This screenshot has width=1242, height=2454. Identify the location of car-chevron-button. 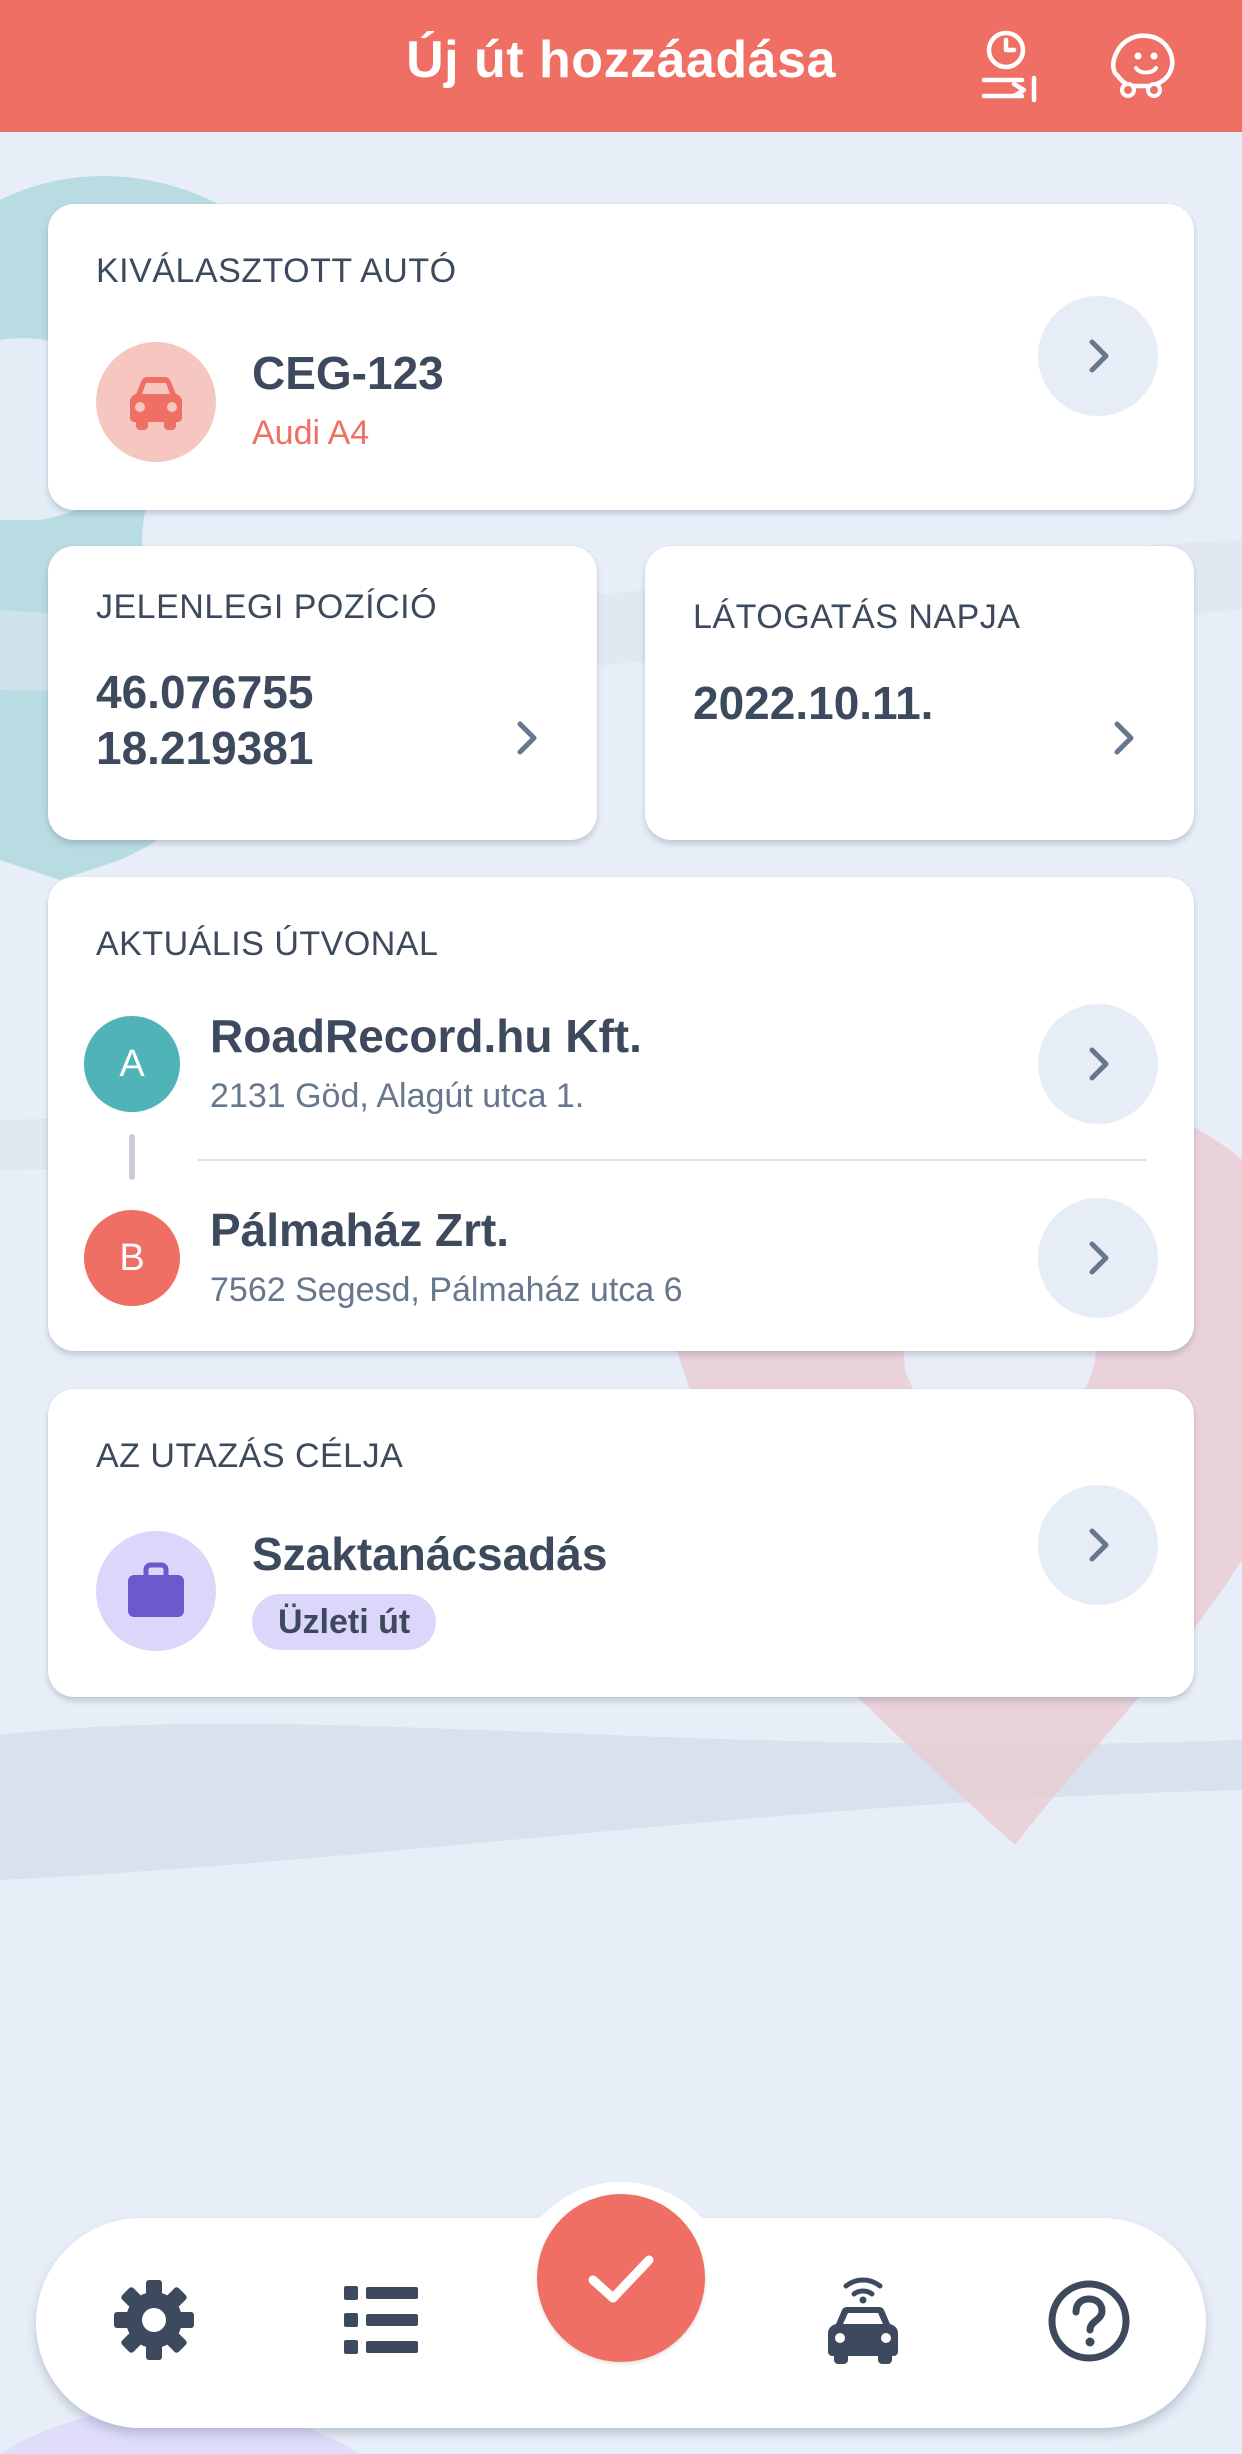
(1098, 356).